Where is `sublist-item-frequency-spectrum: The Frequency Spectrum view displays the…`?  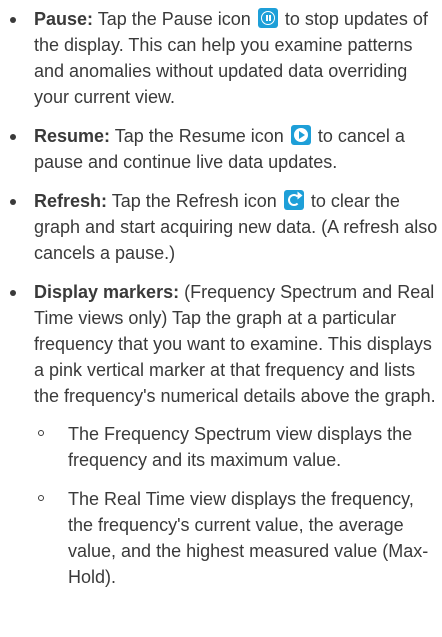 sublist-item-frequency-spectrum: The Frequency Spectrum view displays the… is located at coordinates (236, 447).